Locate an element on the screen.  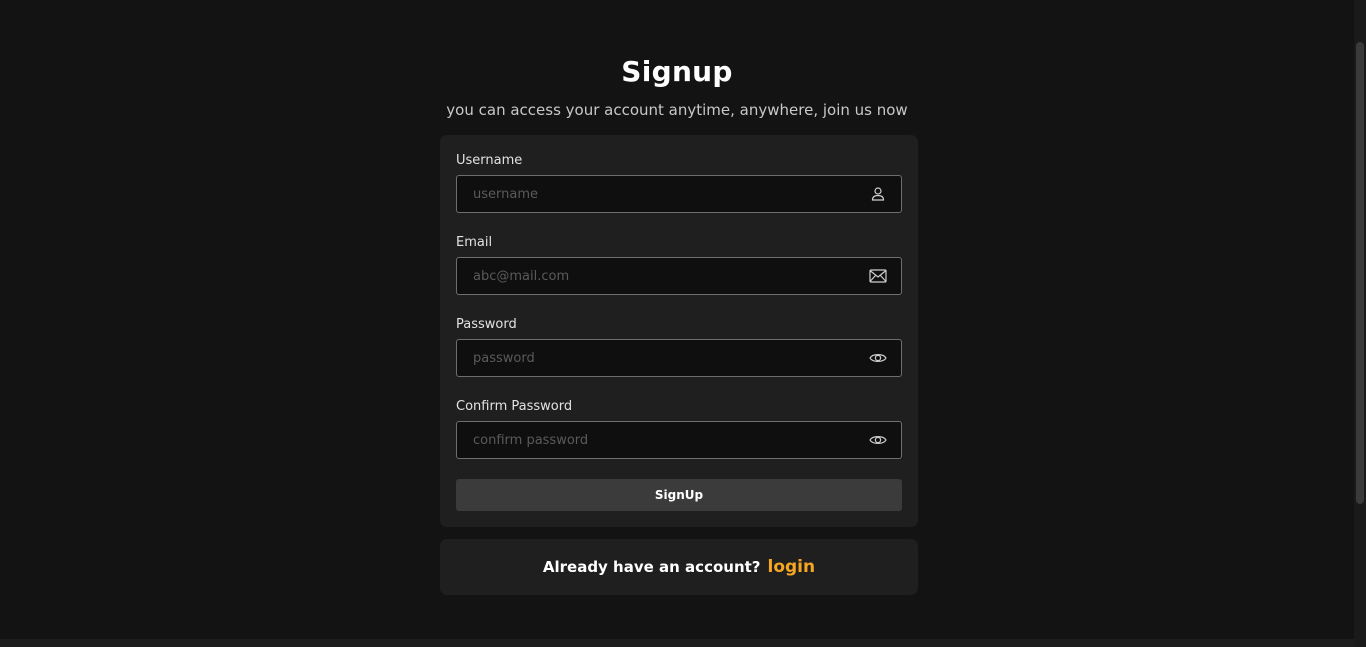
scrollbar-thumb is located at coordinates (1360, 273).